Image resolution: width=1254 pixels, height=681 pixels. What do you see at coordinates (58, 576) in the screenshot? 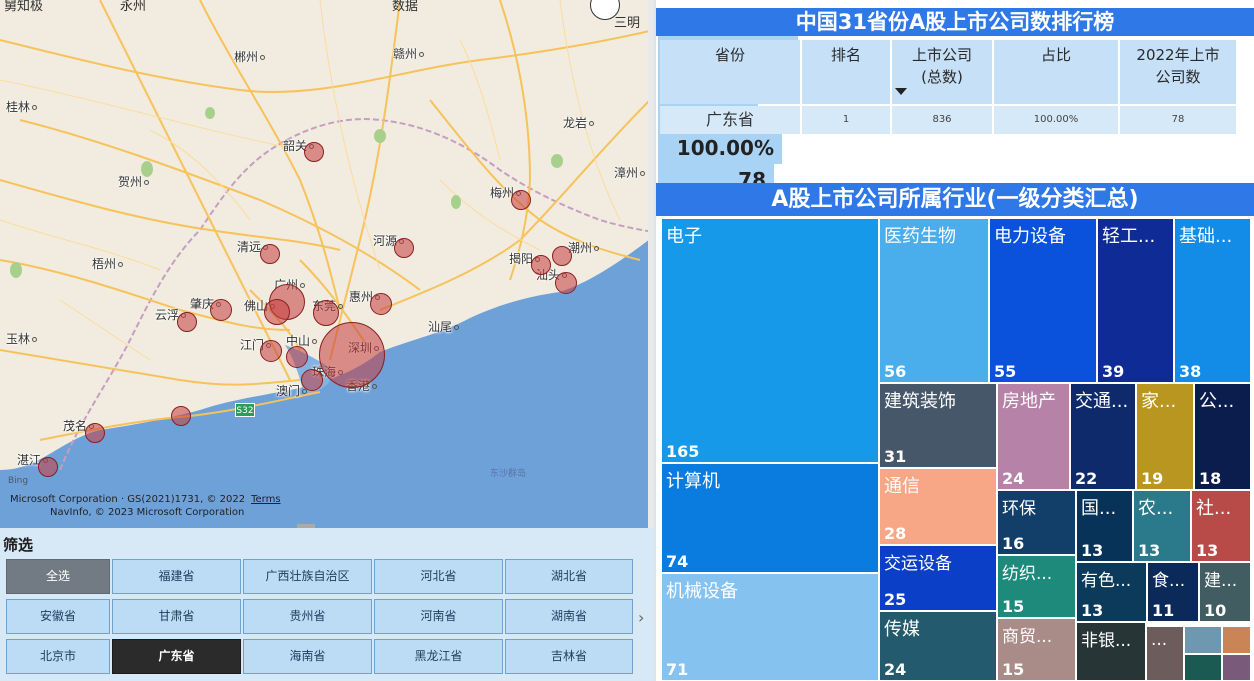
I see `slicer-option-1: 全选` at bounding box center [58, 576].